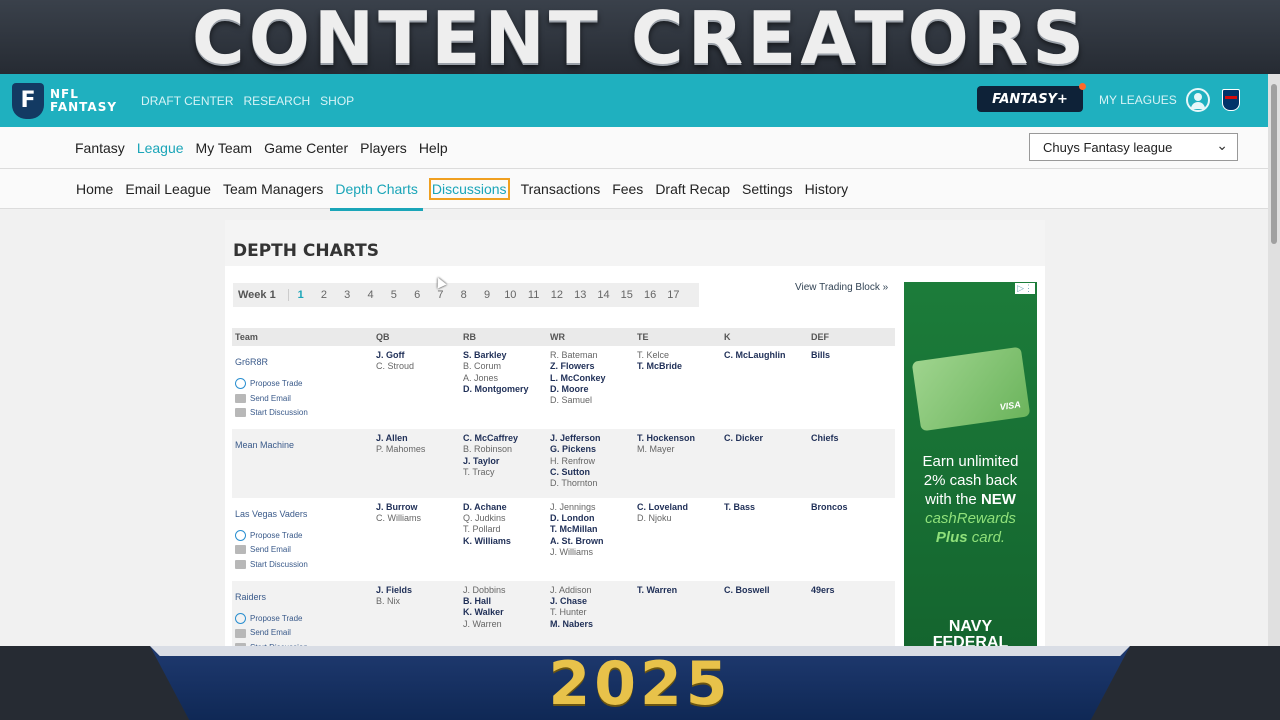 The image size is (1280, 720). I want to click on player-link: K. Walker, so click(503, 612).